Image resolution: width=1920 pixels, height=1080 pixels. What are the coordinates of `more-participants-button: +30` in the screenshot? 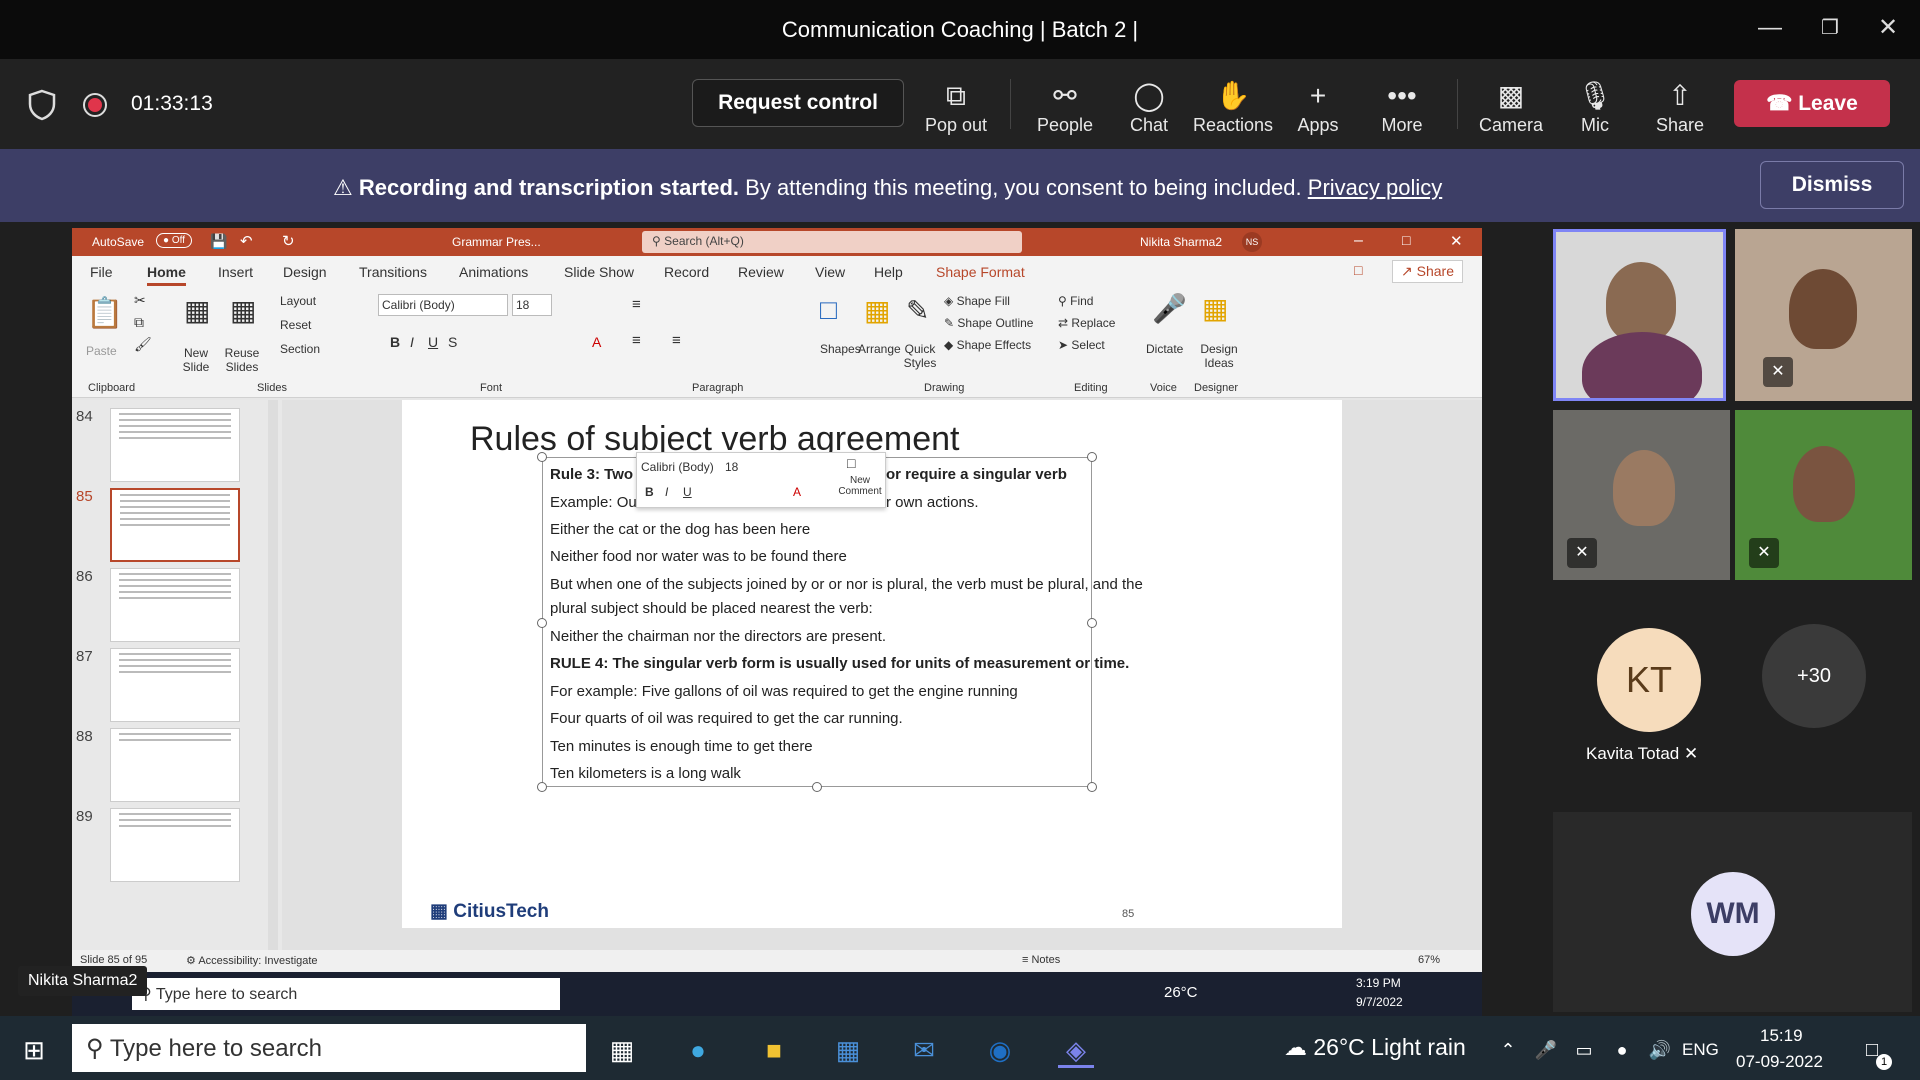 It's located at (1814, 676).